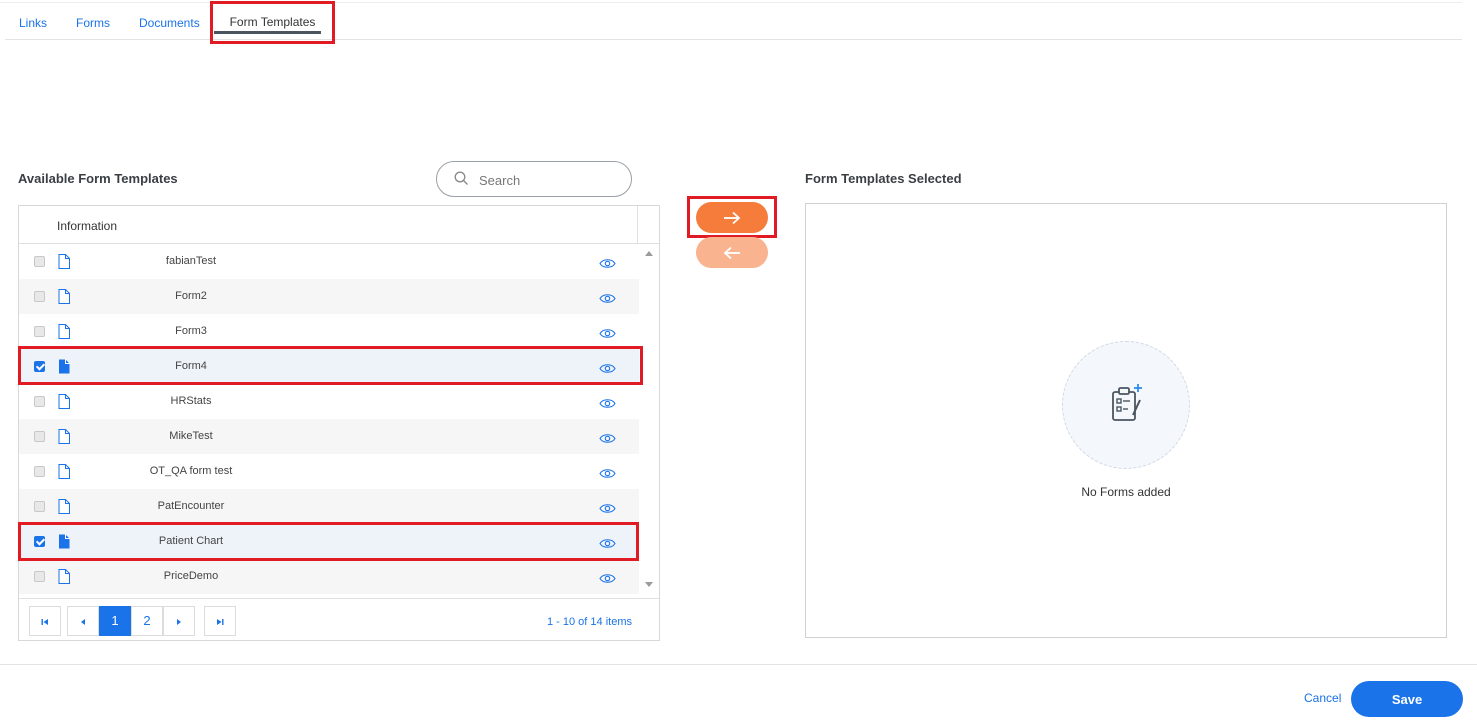  Describe the element at coordinates (589, 622) in the screenshot. I see `pager-info: 1 - 10 of 14 items` at that location.